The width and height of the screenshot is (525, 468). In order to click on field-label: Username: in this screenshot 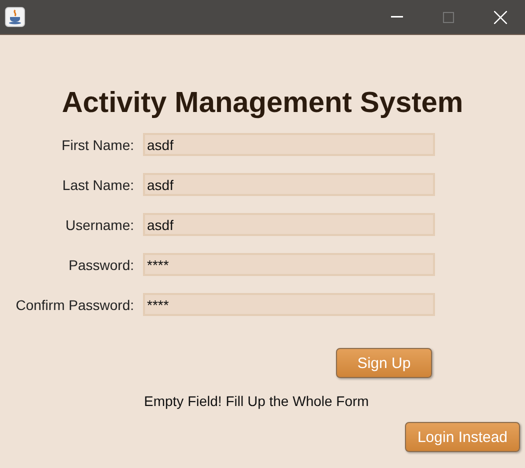, I will do `click(100, 224)`.